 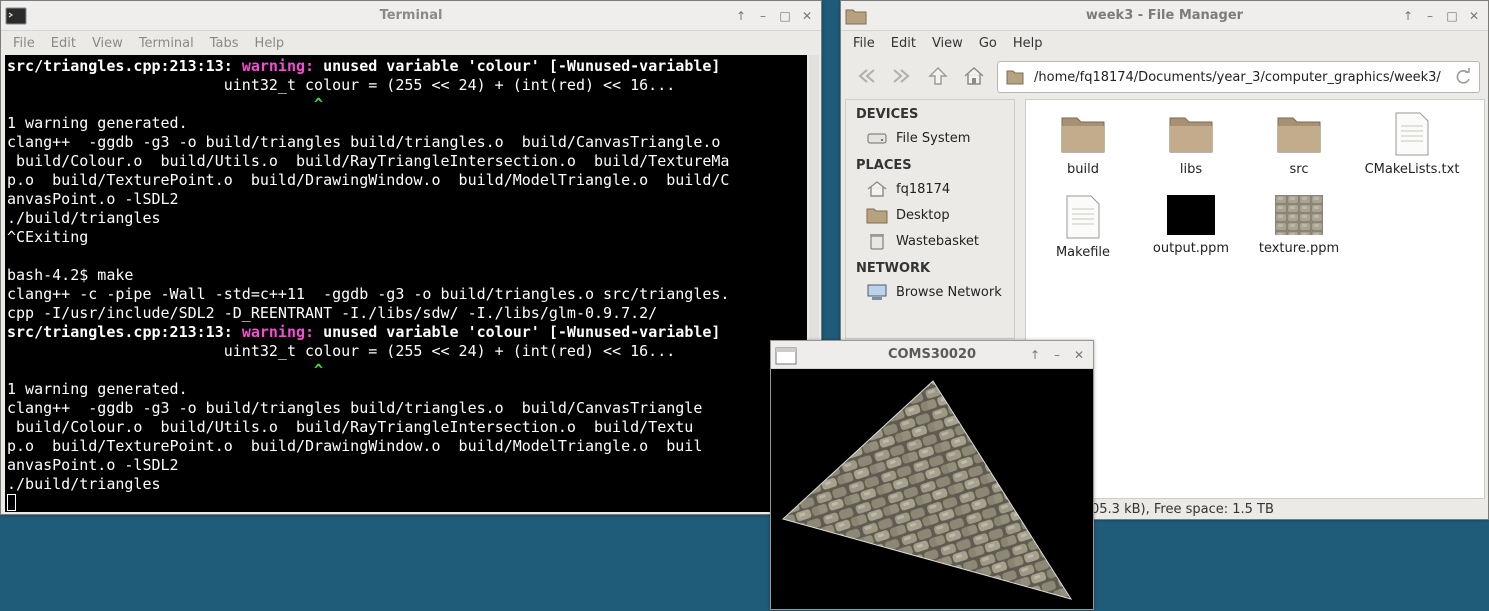 I want to click on file-item-makefile: Makefile, so click(x=1083, y=227).